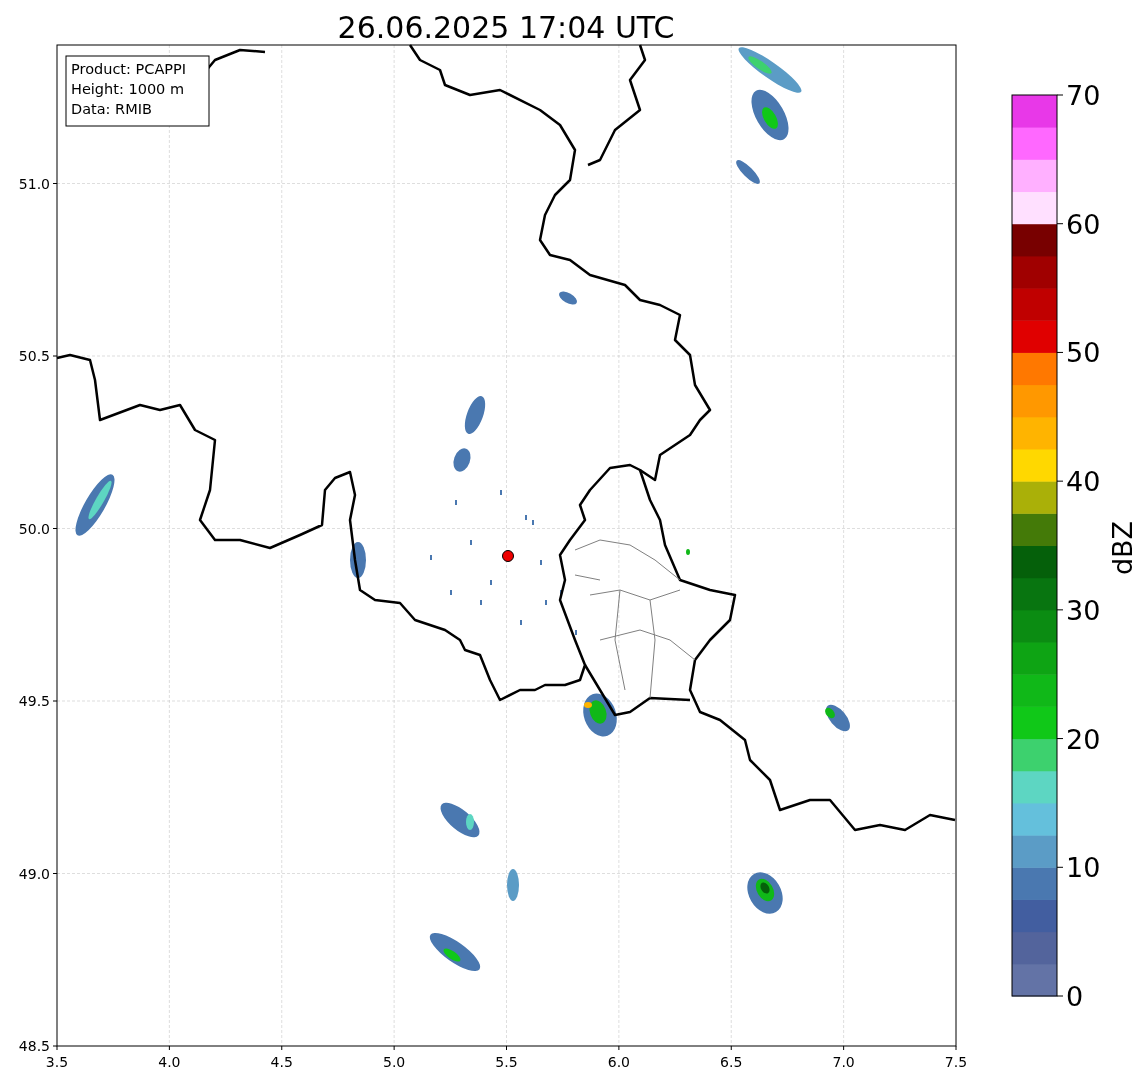 The height and width of the screenshot is (1084, 1145). Describe the element at coordinates (111, 109) in the screenshot. I see `info-text: Data: RMIB` at that location.